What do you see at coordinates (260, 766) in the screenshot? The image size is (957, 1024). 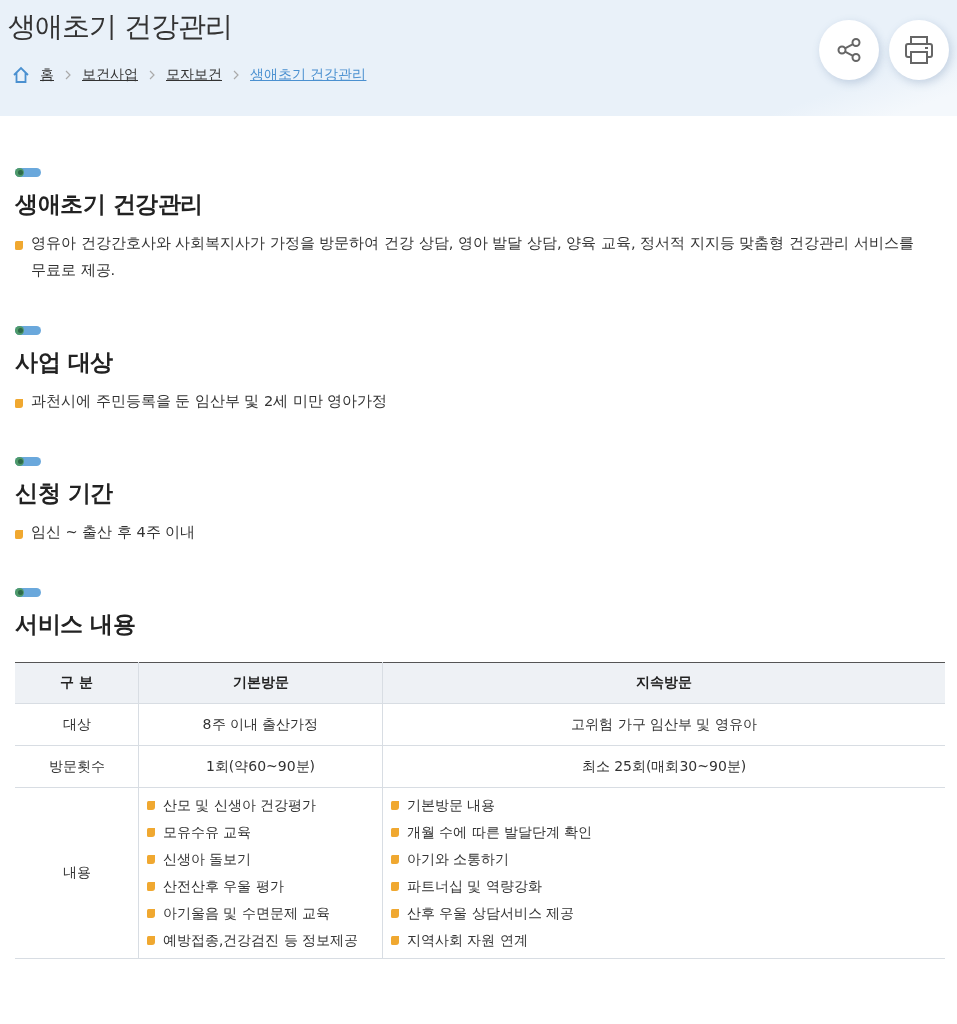 I see `table-cell: 1회(약60~90분)` at bounding box center [260, 766].